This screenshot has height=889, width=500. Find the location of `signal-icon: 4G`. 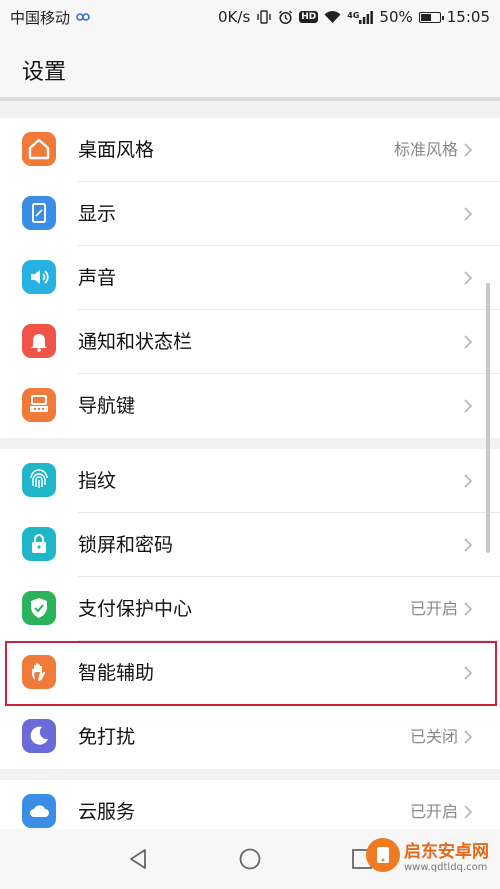

signal-icon: 4G is located at coordinates (360, 17).